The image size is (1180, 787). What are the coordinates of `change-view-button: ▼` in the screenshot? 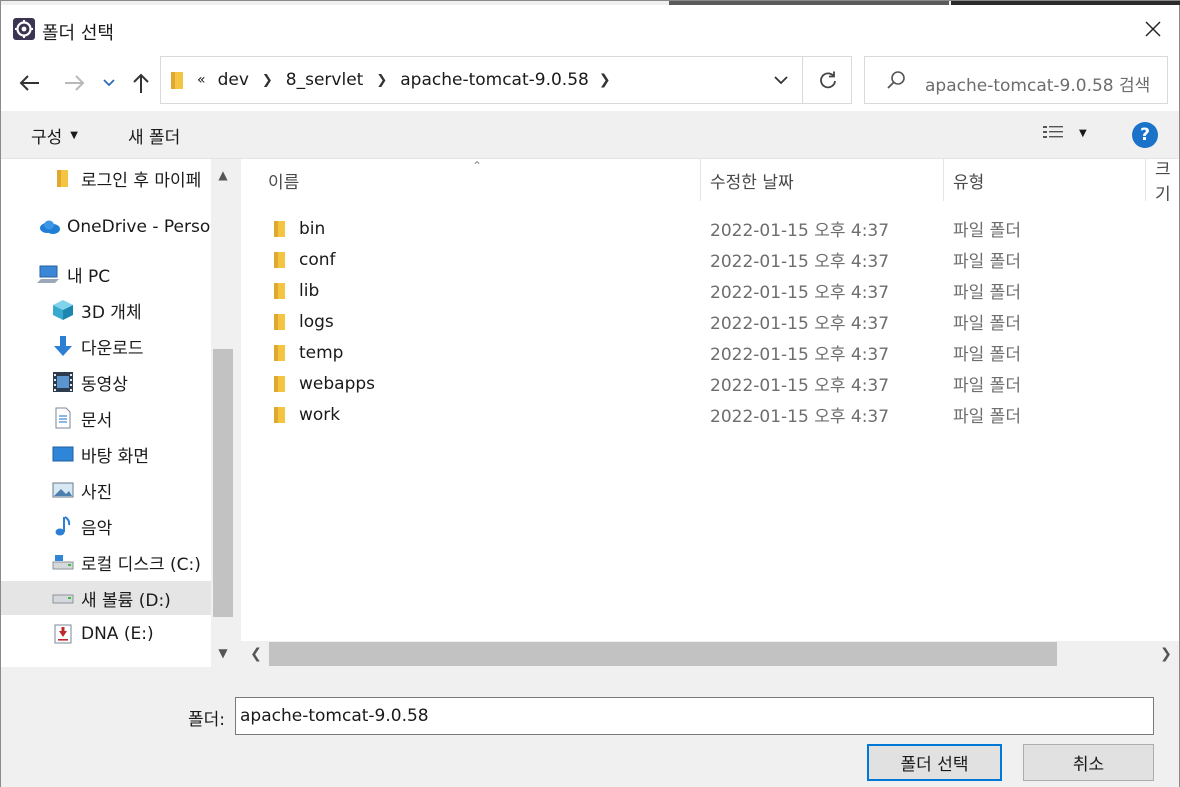 It's located at (1064, 133).